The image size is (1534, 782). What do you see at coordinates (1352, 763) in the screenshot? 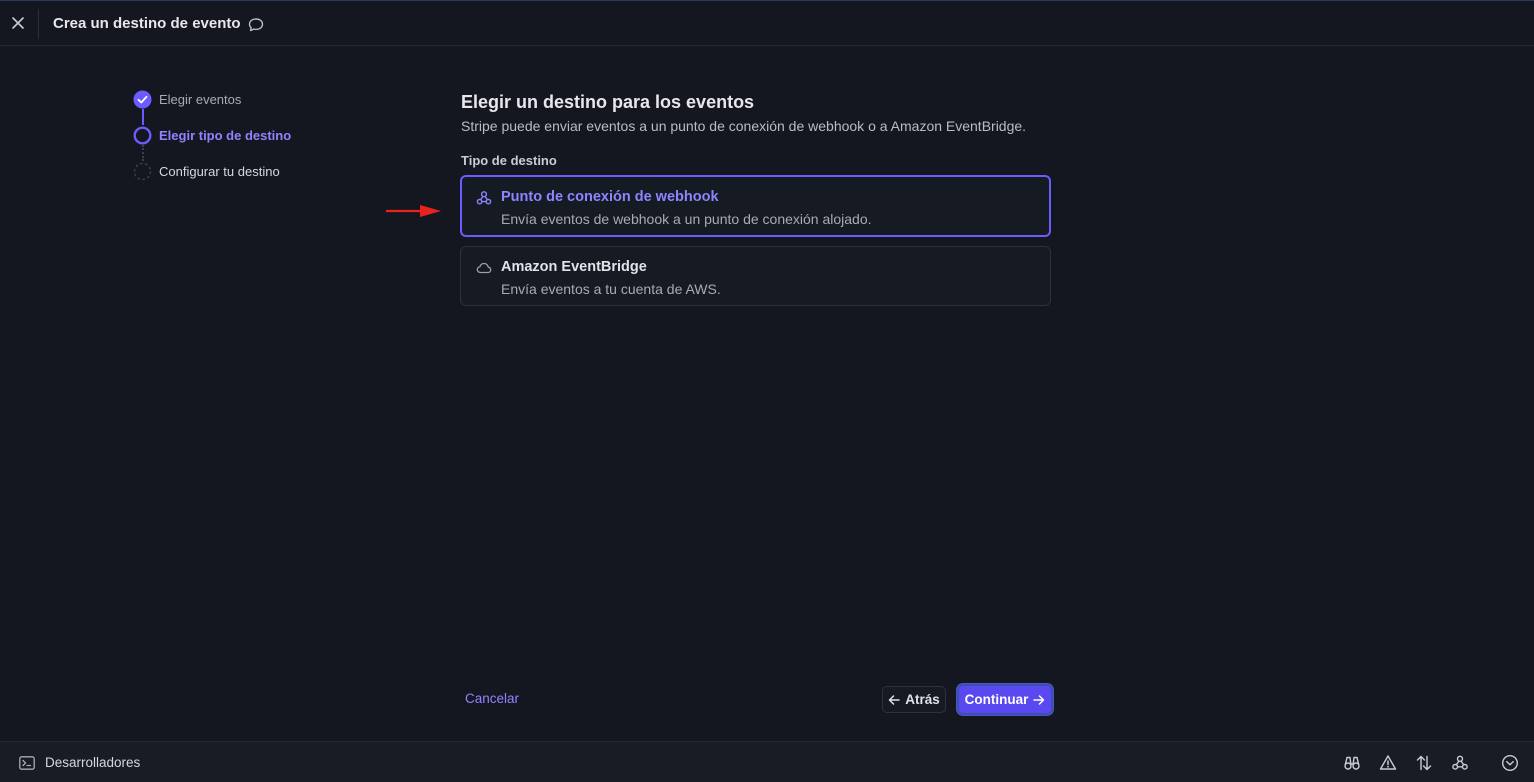
I see `binoculars-icon` at bounding box center [1352, 763].